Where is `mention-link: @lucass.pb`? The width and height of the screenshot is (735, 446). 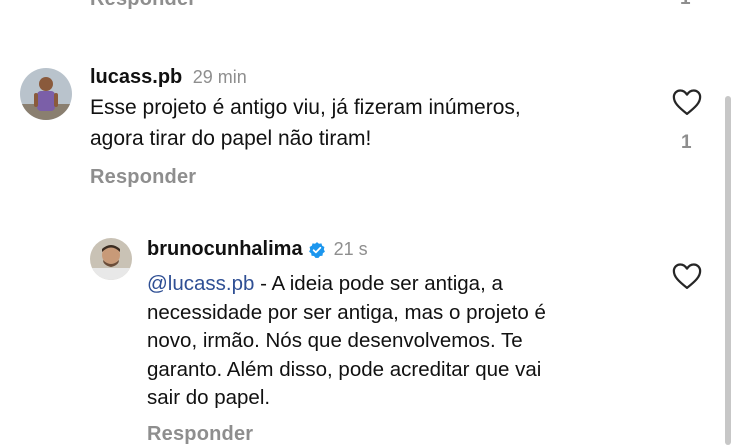
mention-link: @lucass.pb is located at coordinates (200, 283).